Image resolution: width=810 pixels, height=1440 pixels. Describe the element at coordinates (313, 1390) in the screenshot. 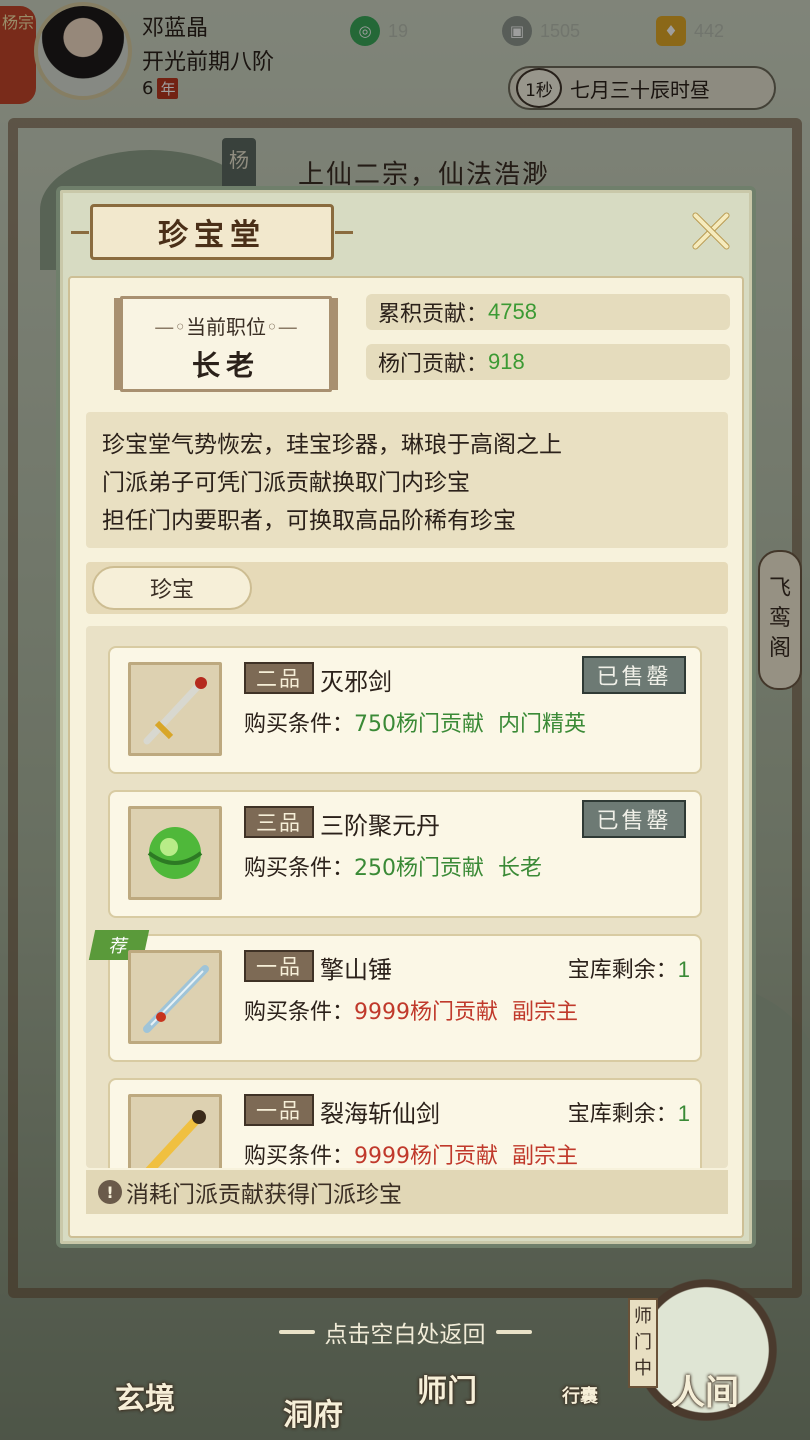

I see `nav-dongfu: 洞府` at that location.